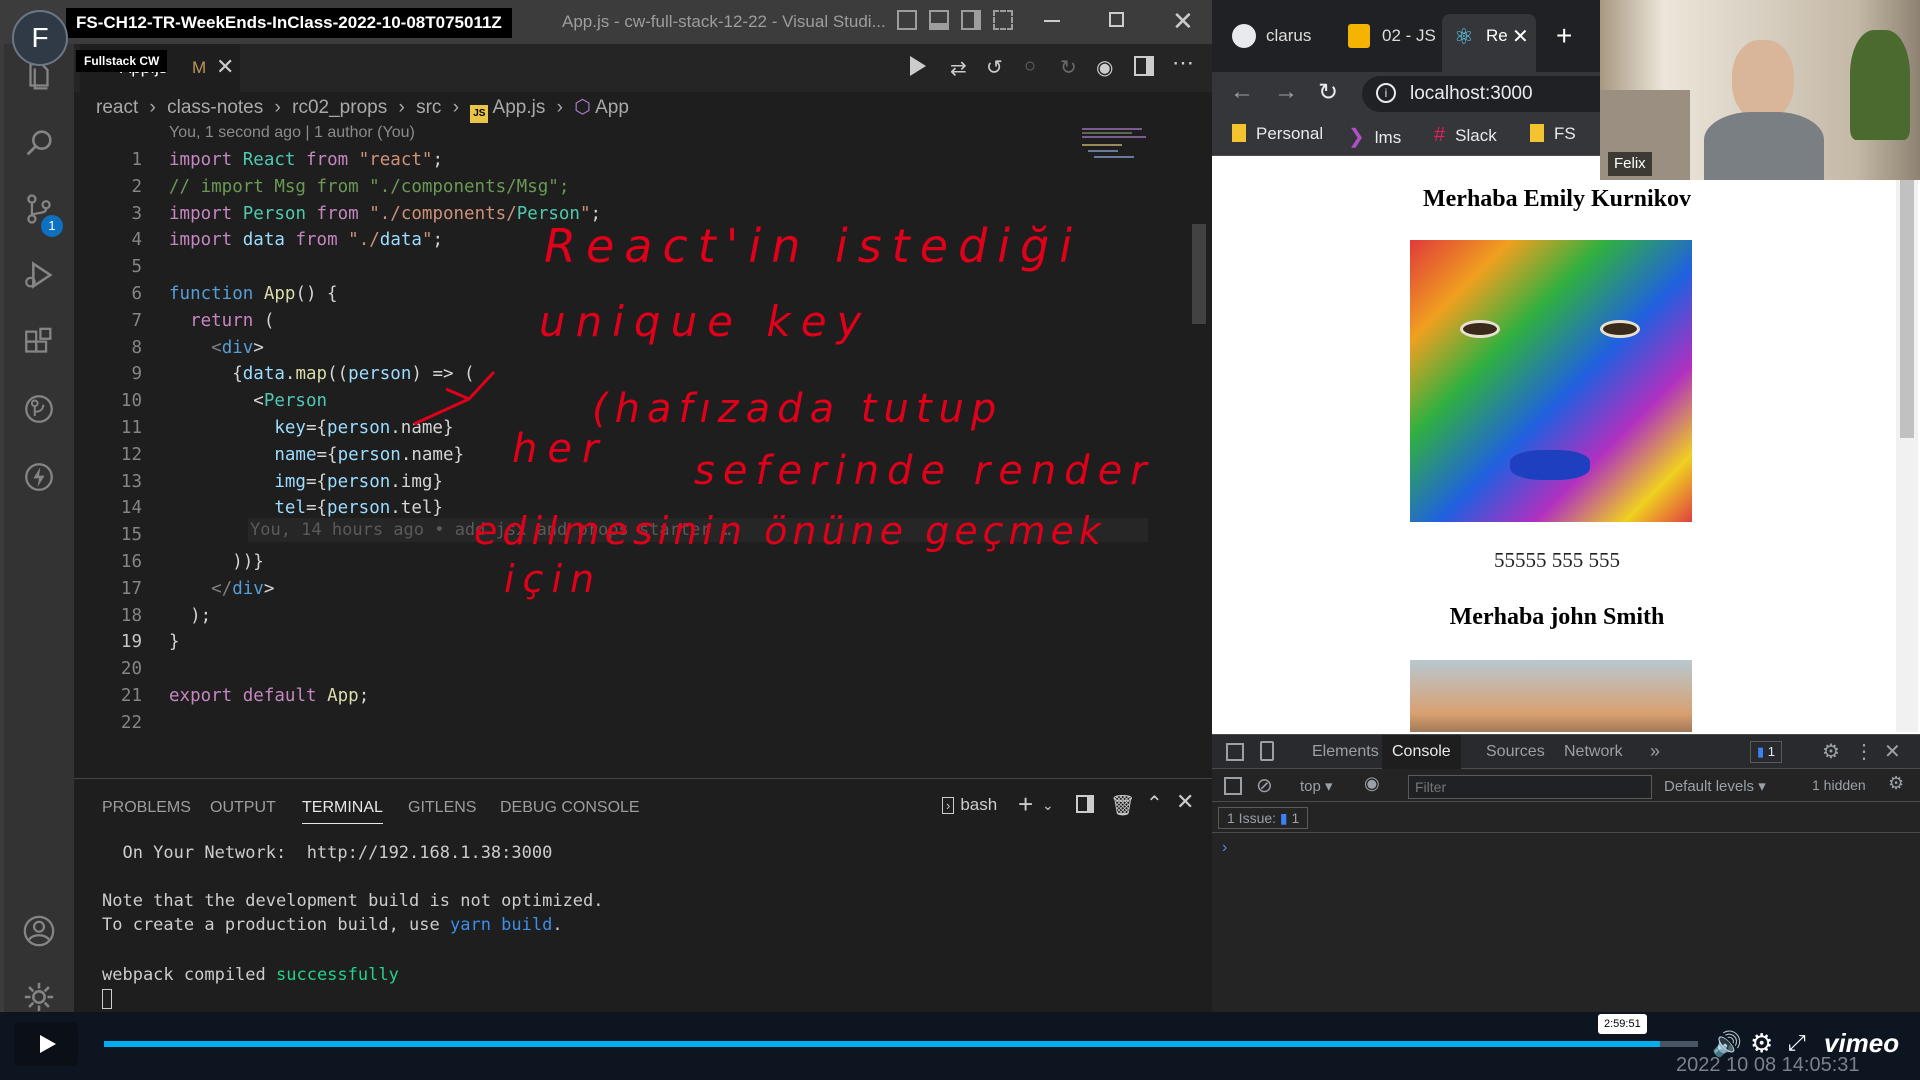  What do you see at coordinates (553, 579) in the screenshot?
I see `annotation-line: için` at bounding box center [553, 579].